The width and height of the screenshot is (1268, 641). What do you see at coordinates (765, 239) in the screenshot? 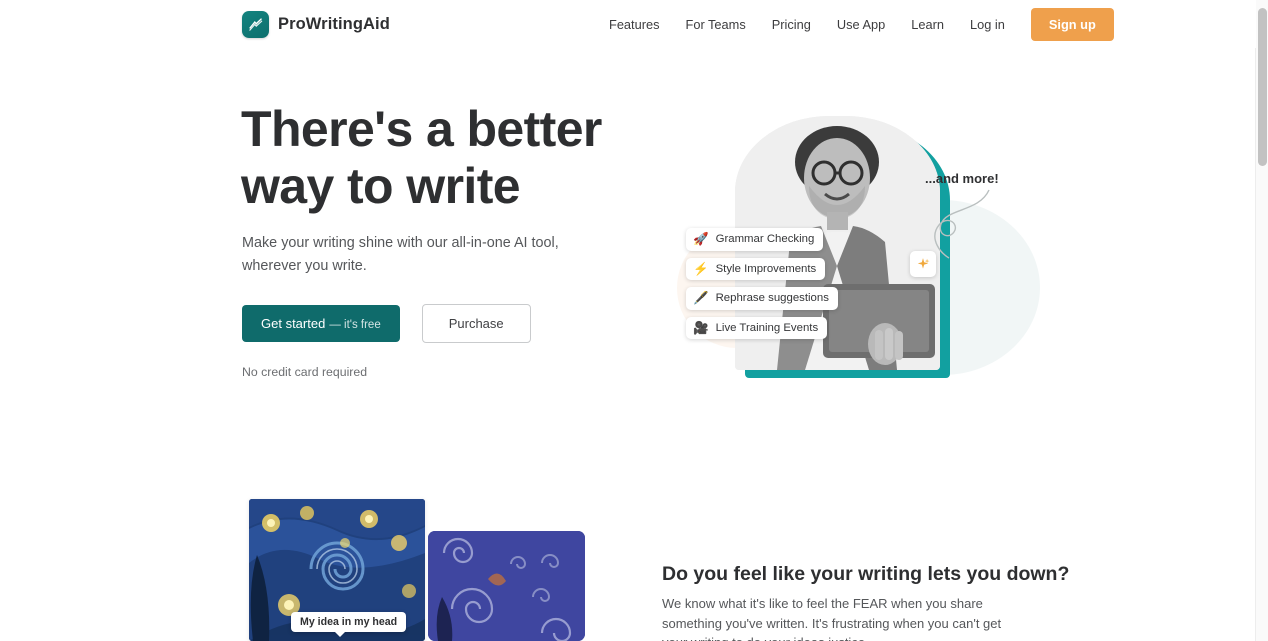
I see `feature-chip-label: Grammar Checking` at bounding box center [765, 239].